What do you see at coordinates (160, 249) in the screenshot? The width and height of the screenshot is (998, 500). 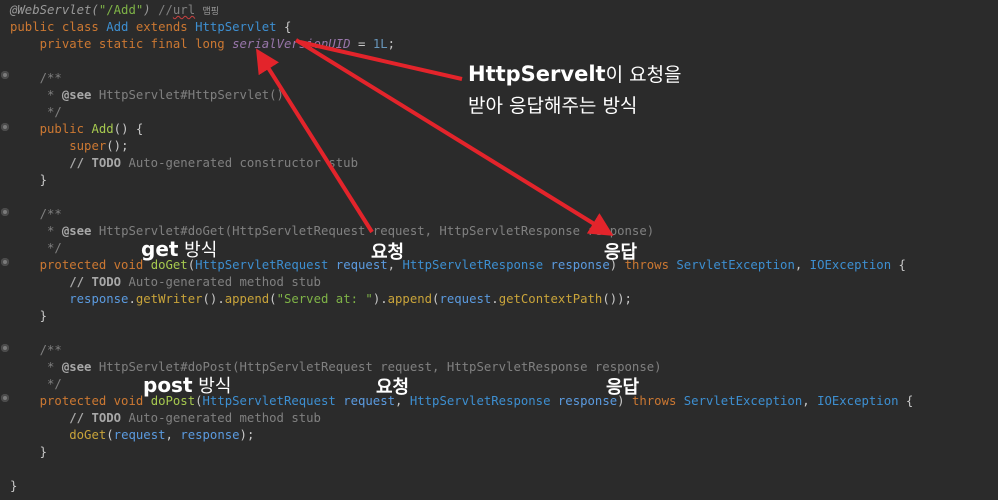 I see `get-bold: get` at bounding box center [160, 249].